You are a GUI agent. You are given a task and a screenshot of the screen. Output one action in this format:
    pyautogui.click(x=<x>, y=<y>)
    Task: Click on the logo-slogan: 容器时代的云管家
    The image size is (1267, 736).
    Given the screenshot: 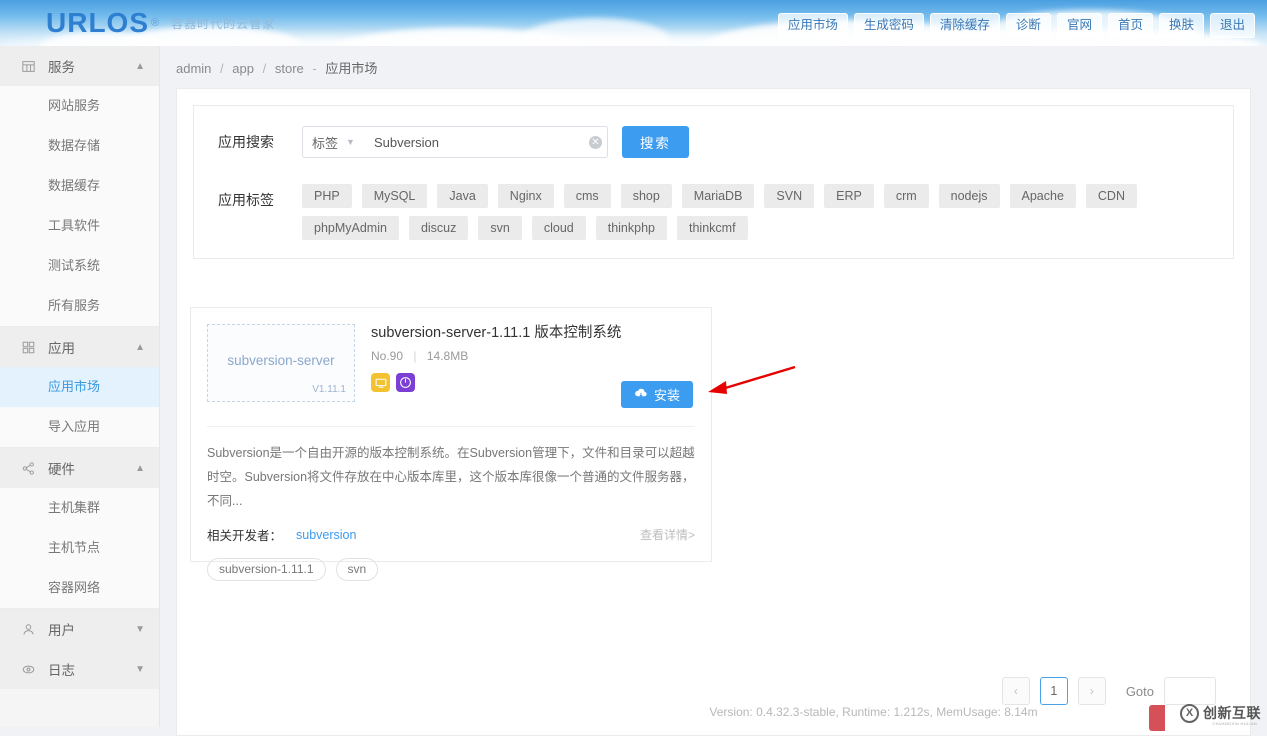 What is the action you would take?
    pyautogui.click(x=223, y=23)
    